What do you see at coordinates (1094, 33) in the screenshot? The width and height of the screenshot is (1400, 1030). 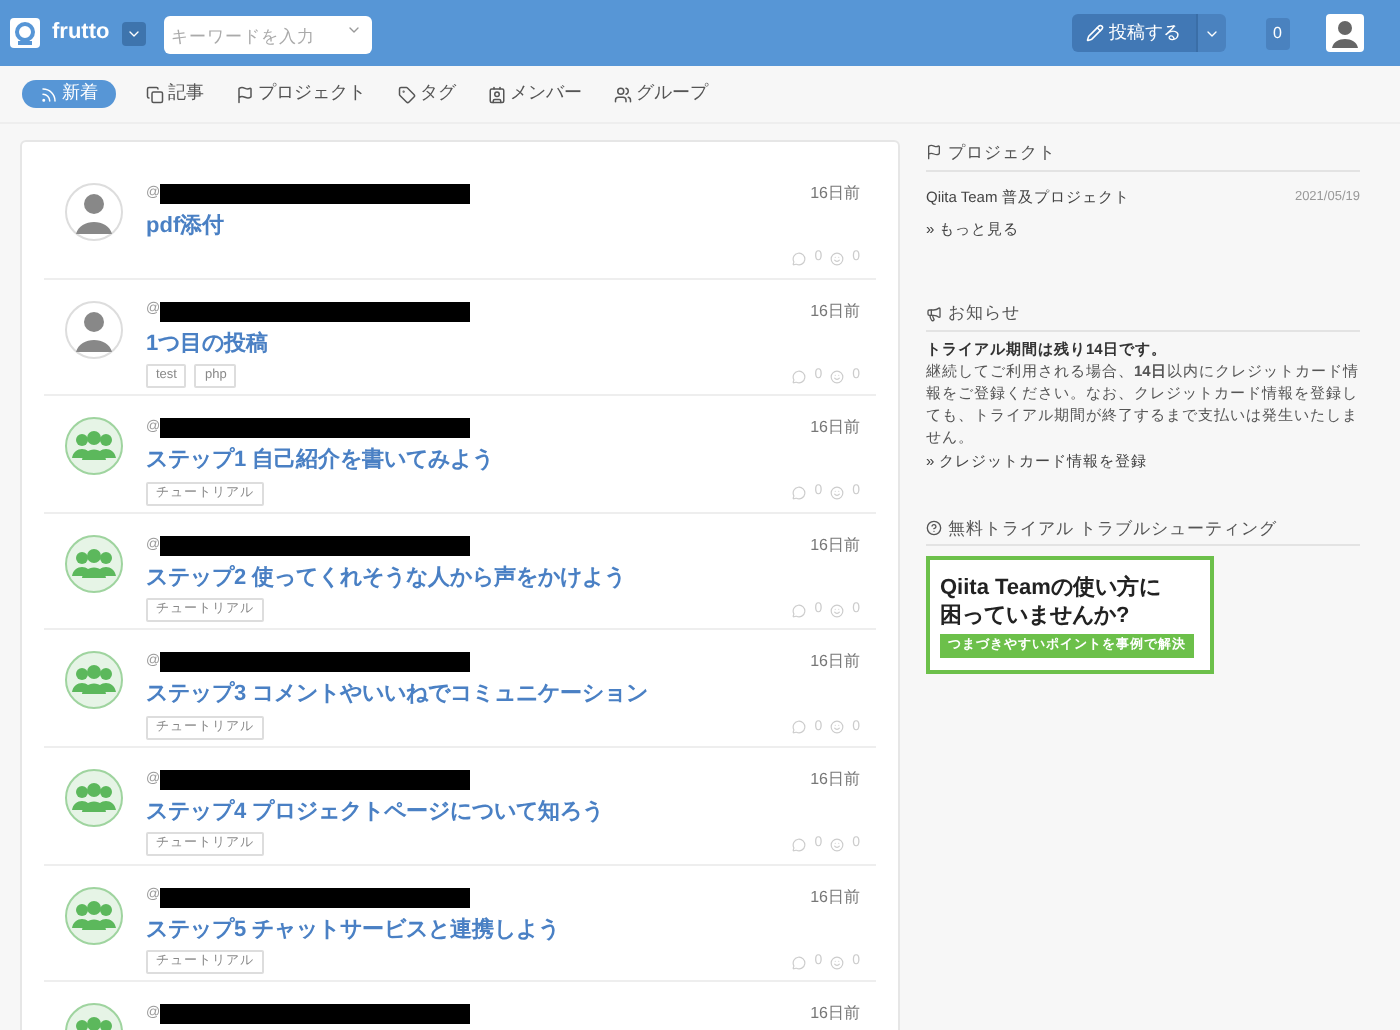 I see `edit-icon` at bounding box center [1094, 33].